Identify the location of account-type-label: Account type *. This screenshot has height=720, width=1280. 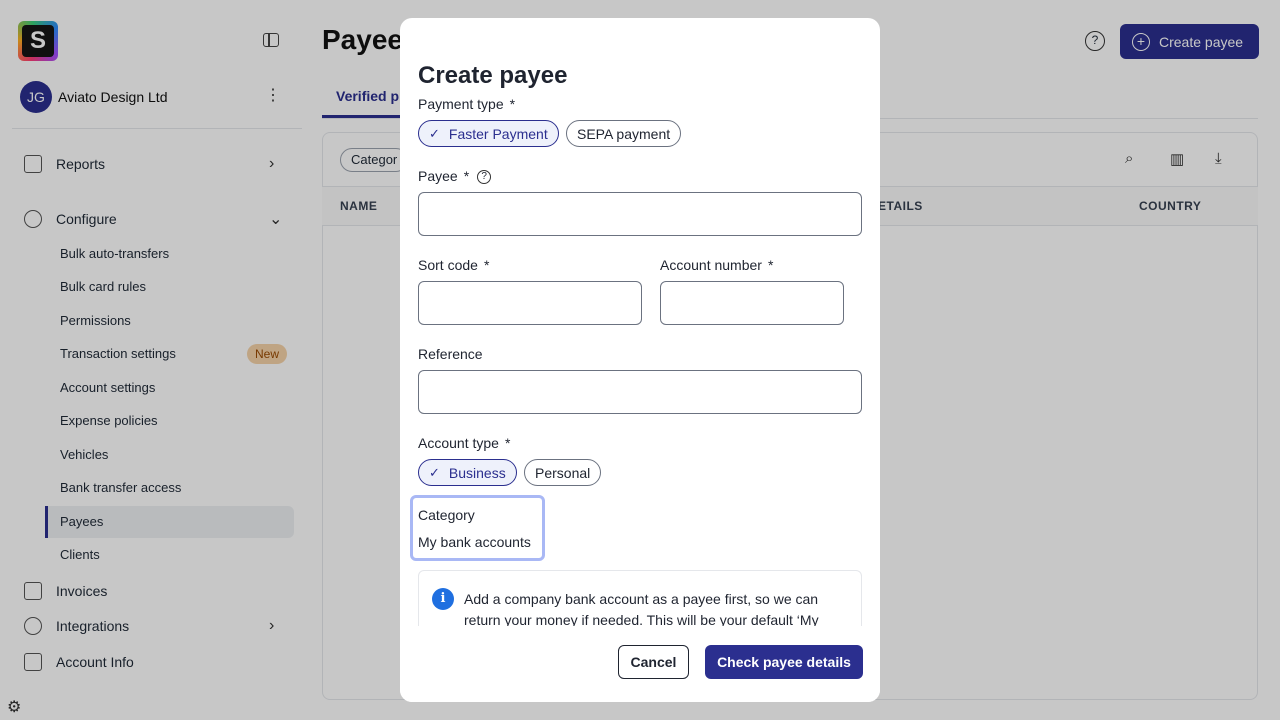
(464, 443).